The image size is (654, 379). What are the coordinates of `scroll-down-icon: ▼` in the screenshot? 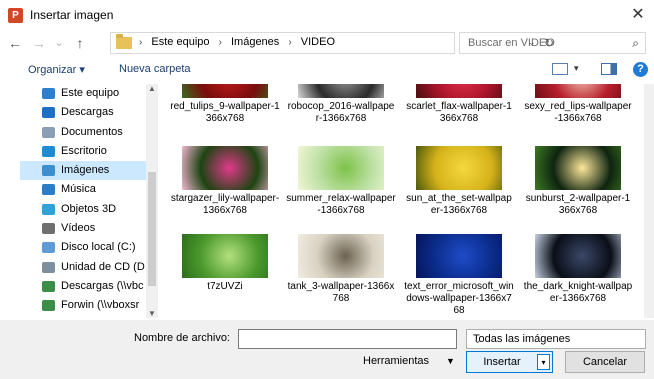 It's located at (152, 313).